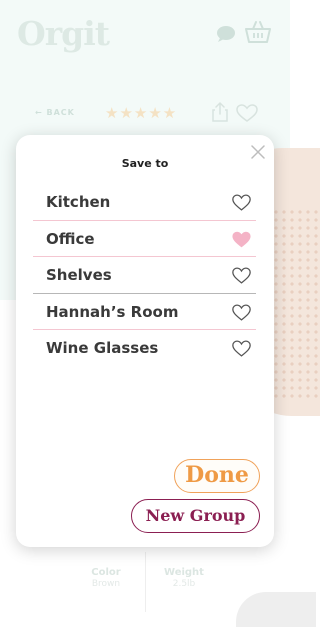 This screenshot has height=627, width=320. Describe the element at coordinates (144, 202) in the screenshot. I see `group-item-kitchen: Kitchen` at that location.